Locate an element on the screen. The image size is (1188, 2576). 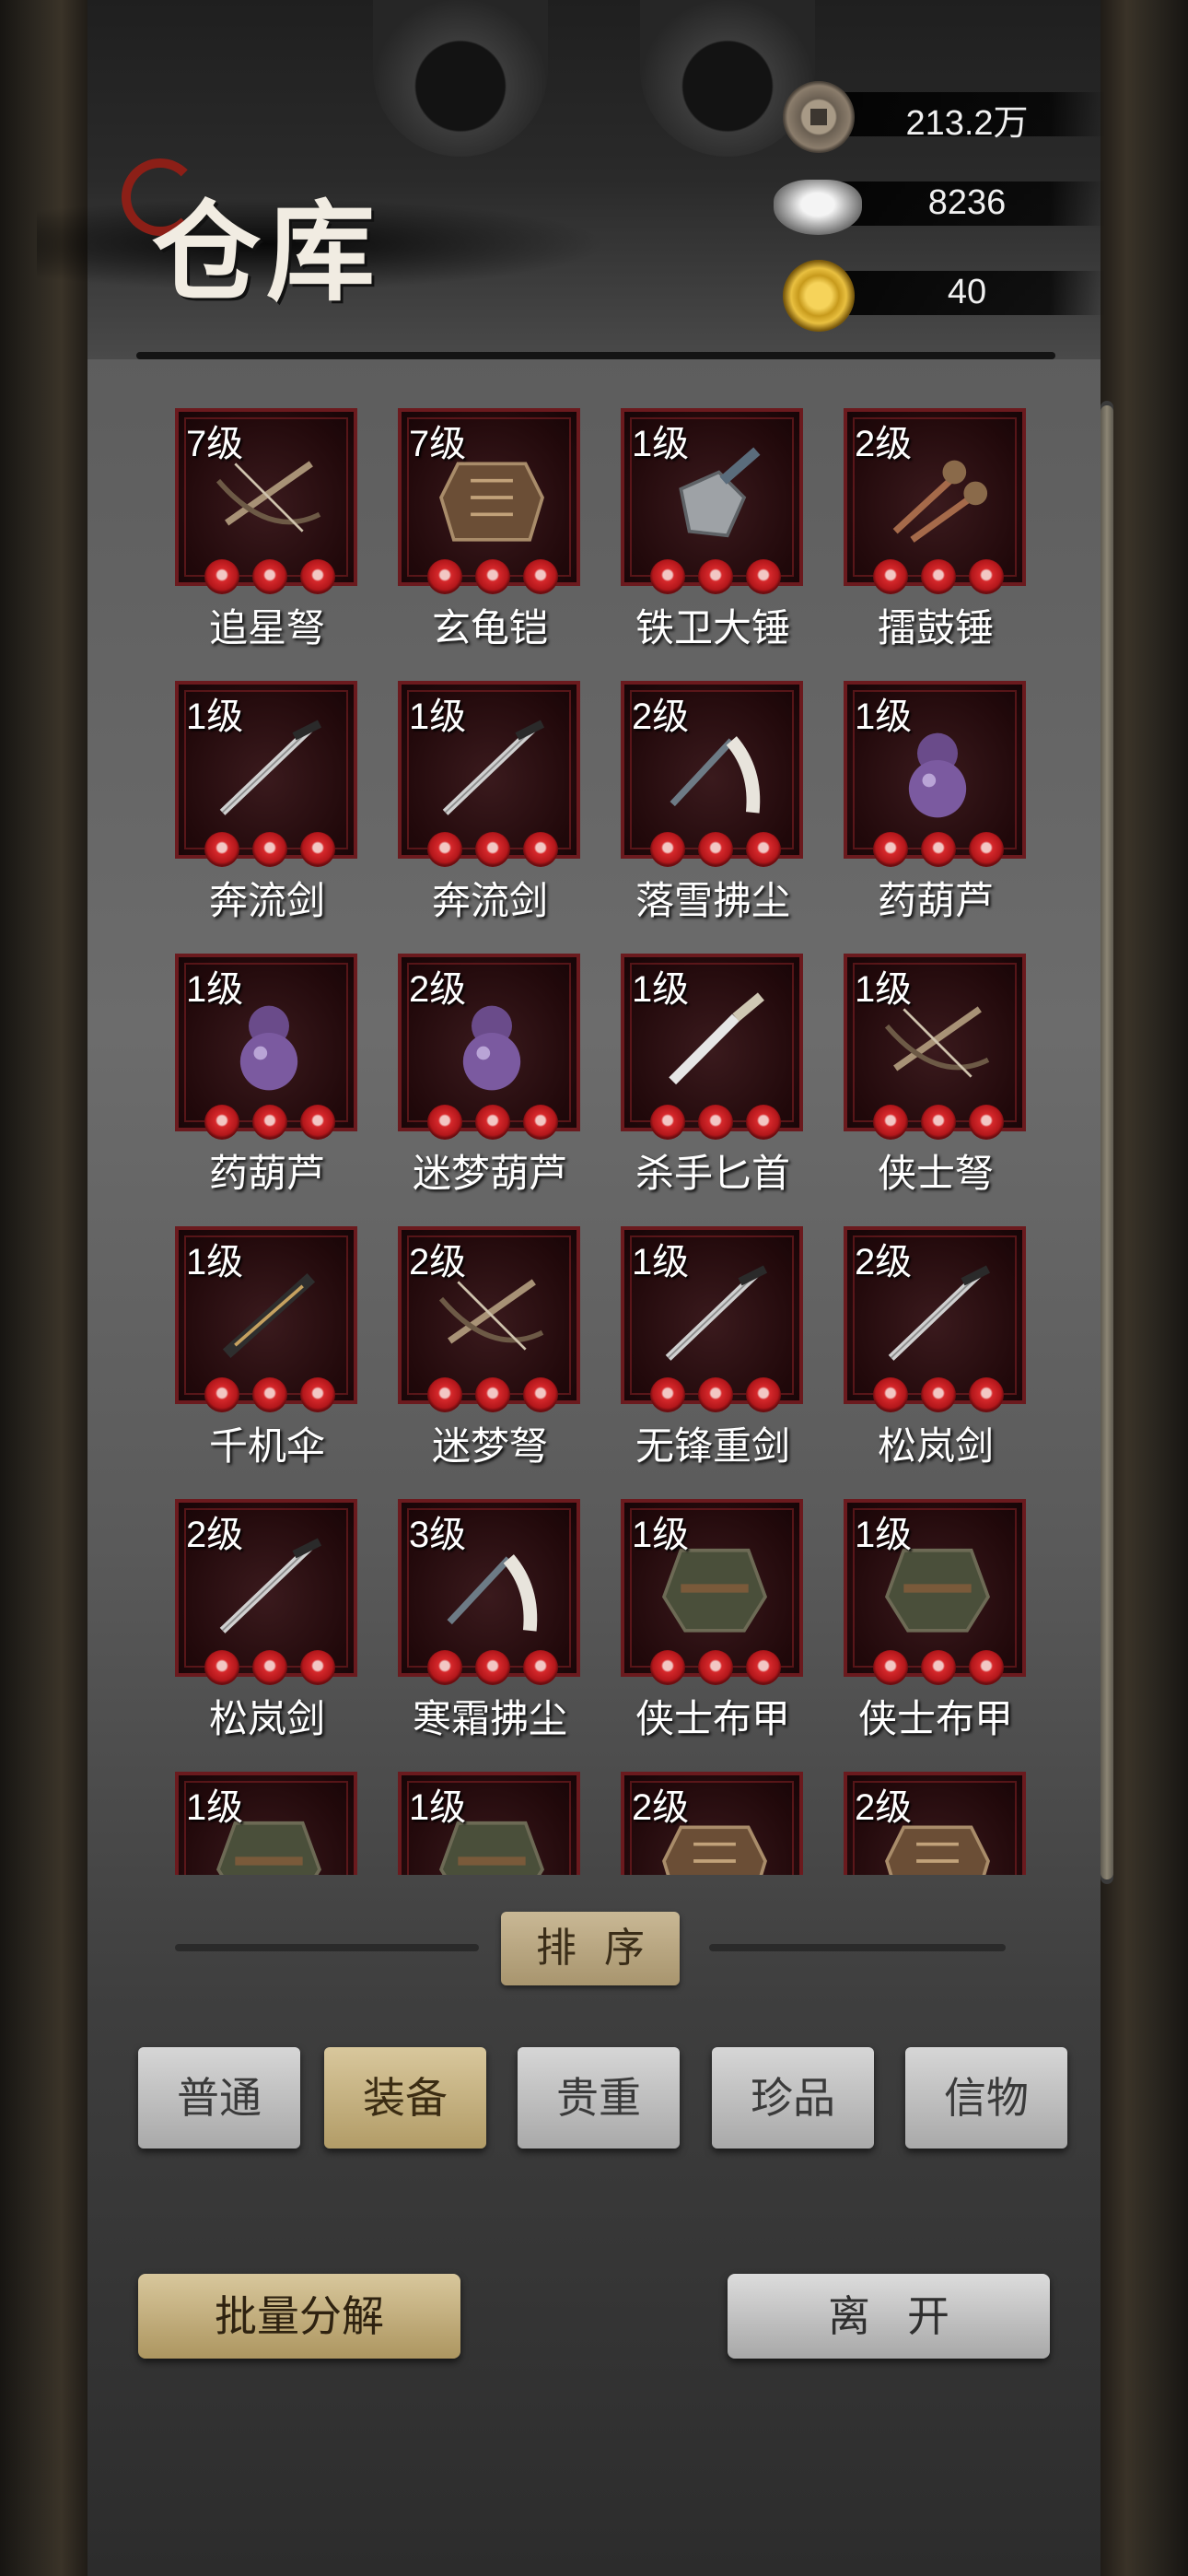
bulk-dismantle-button: 批量分解 is located at coordinates (299, 2316).